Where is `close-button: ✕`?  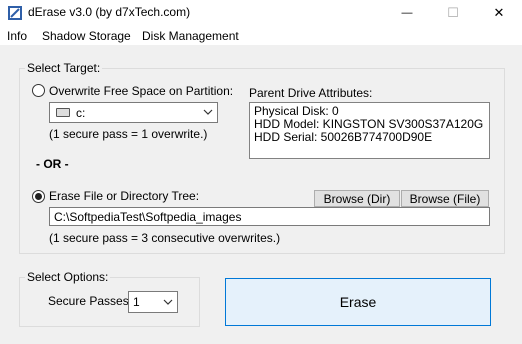
close-button: ✕ is located at coordinates (499, 13).